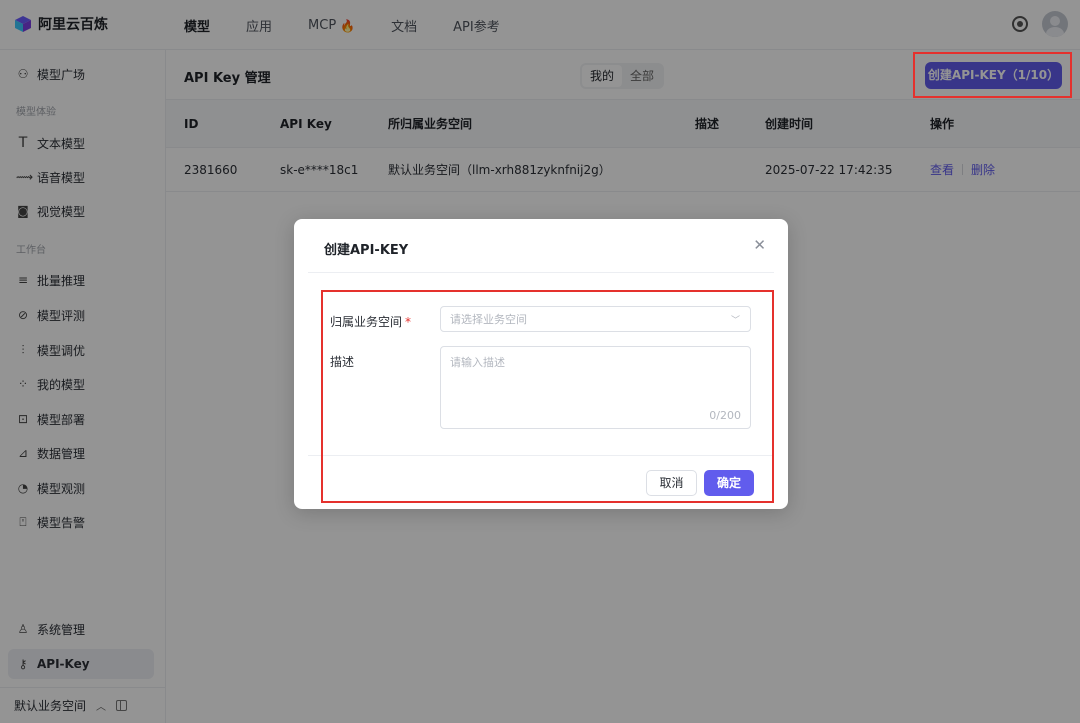 The width and height of the screenshot is (1080, 723). What do you see at coordinates (759, 245) in the screenshot?
I see `close-icon: ✕` at bounding box center [759, 245].